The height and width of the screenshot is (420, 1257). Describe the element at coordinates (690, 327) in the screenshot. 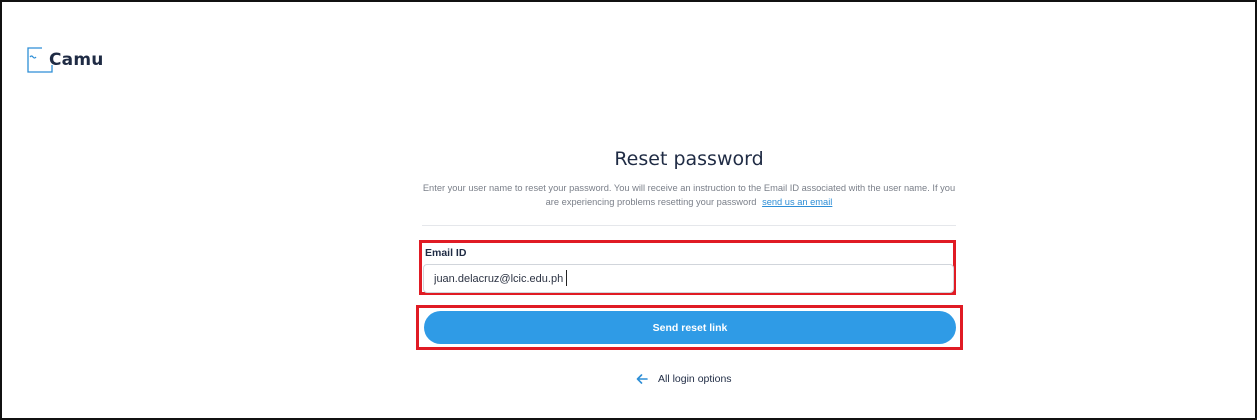

I see `send-reset-link-button: Send reset link` at that location.